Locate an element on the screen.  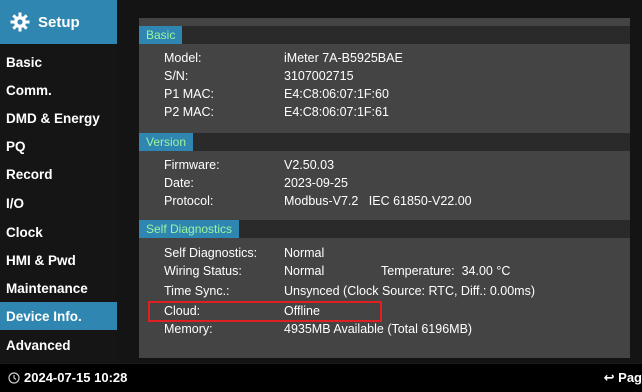
firmware-value: V2.50.03 is located at coordinates (309, 165).